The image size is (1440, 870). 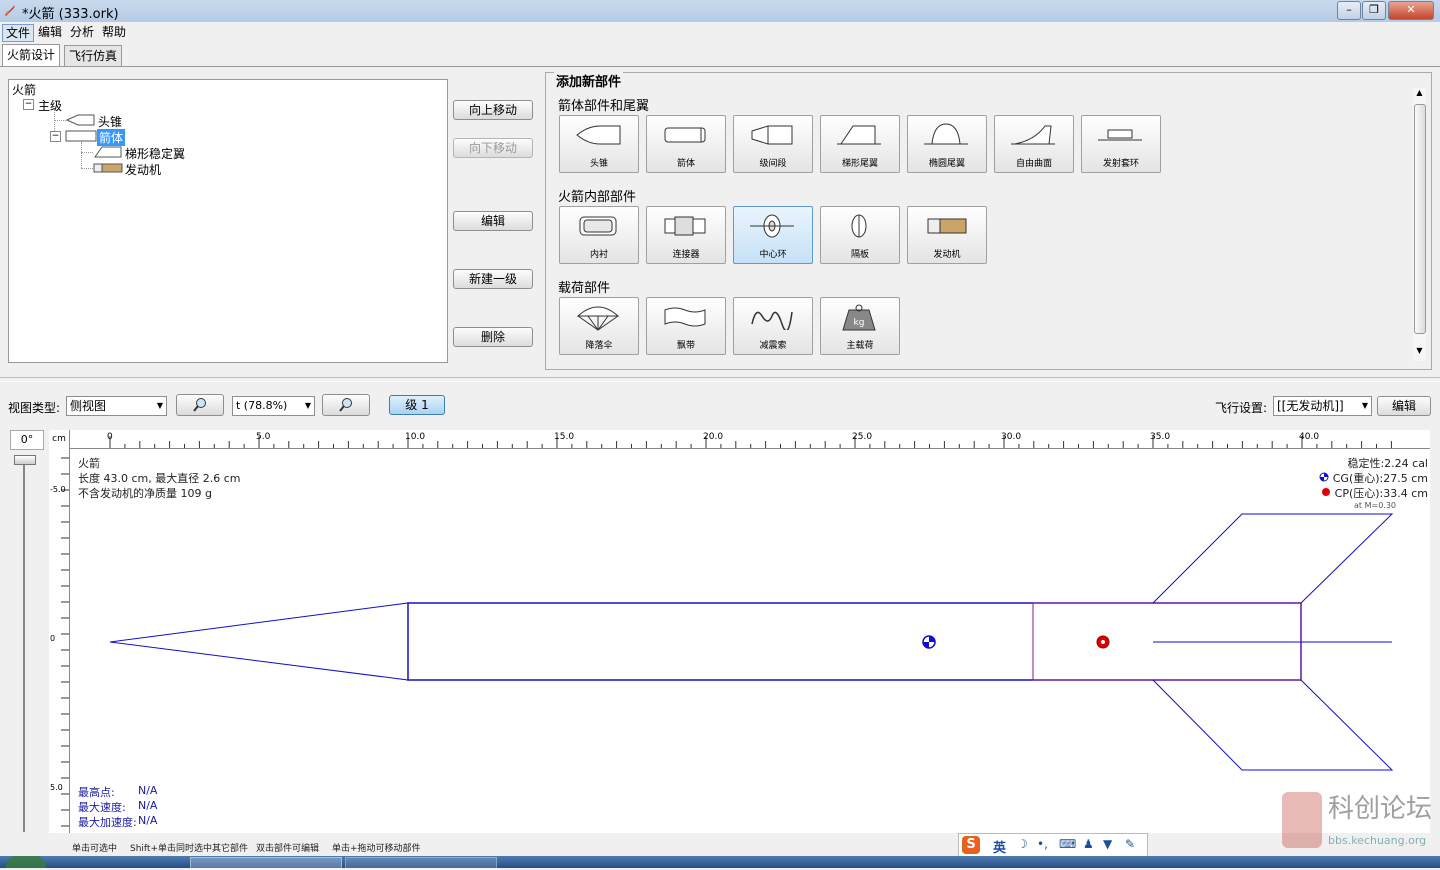 What do you see at coordinates (24, 89) in the screenshot?
I see `tree-root: 火箭` at bounding box center [24, 89].